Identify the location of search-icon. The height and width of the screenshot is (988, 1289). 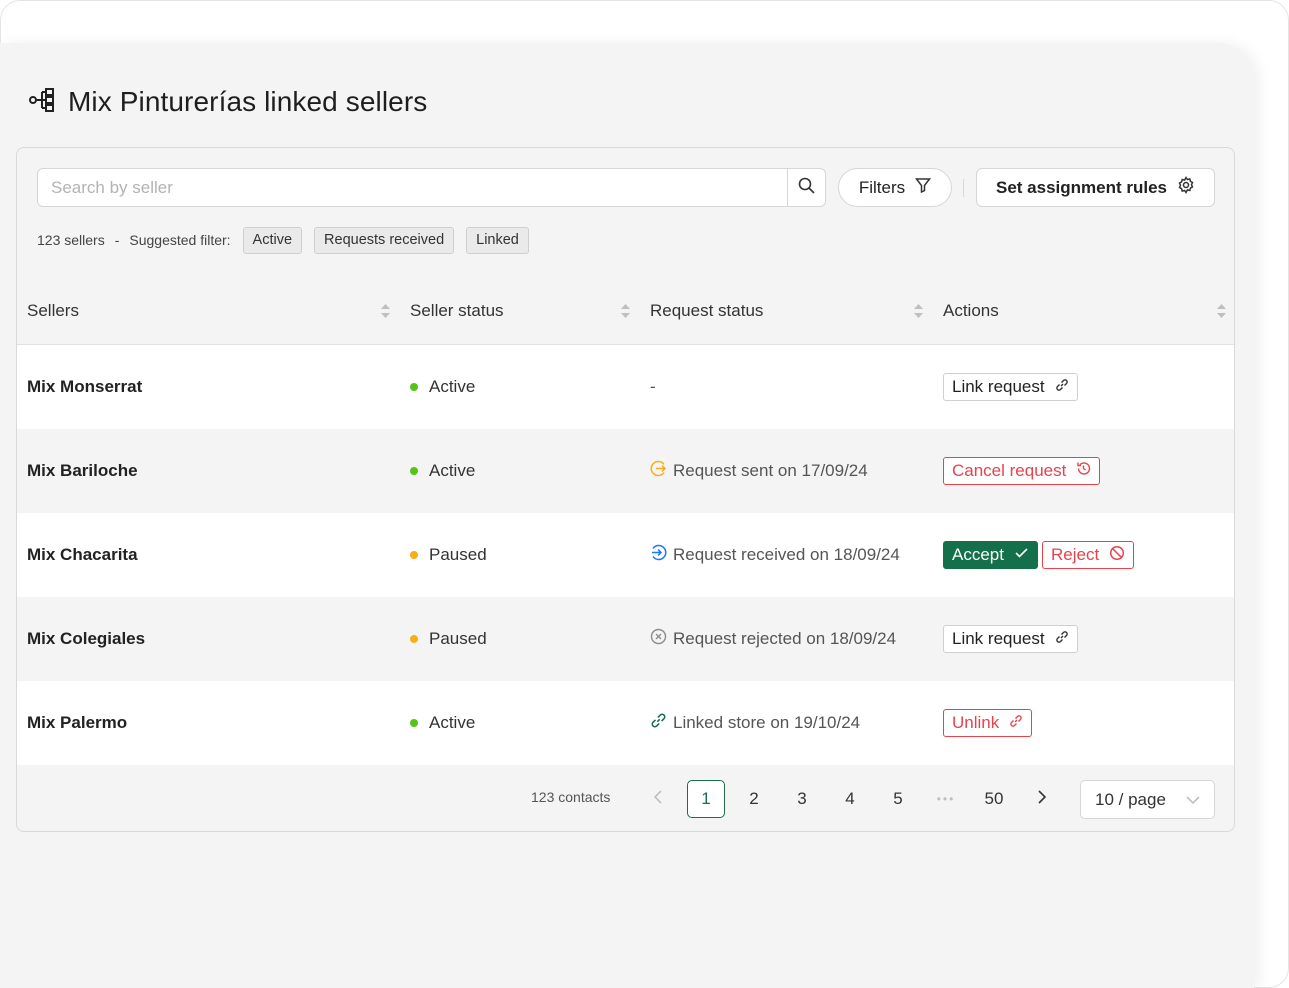
(806, 188).